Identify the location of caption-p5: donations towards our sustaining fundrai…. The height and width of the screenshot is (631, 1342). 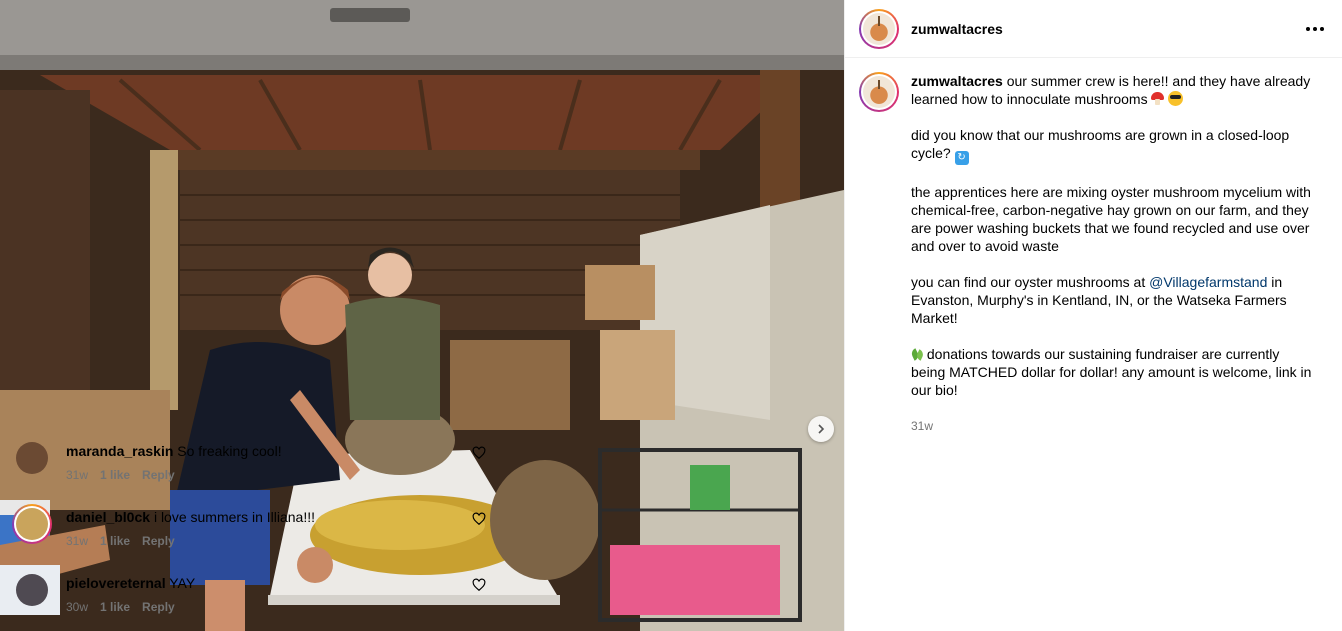
(1111, 372).